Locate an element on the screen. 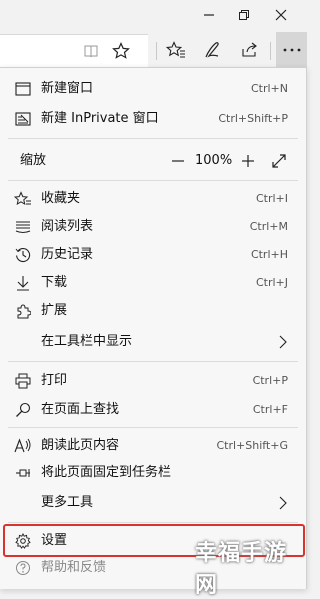 The width and height of the screenshot is (320, 599). menu-item-label: 打印 is located at coordinates (54, 380).